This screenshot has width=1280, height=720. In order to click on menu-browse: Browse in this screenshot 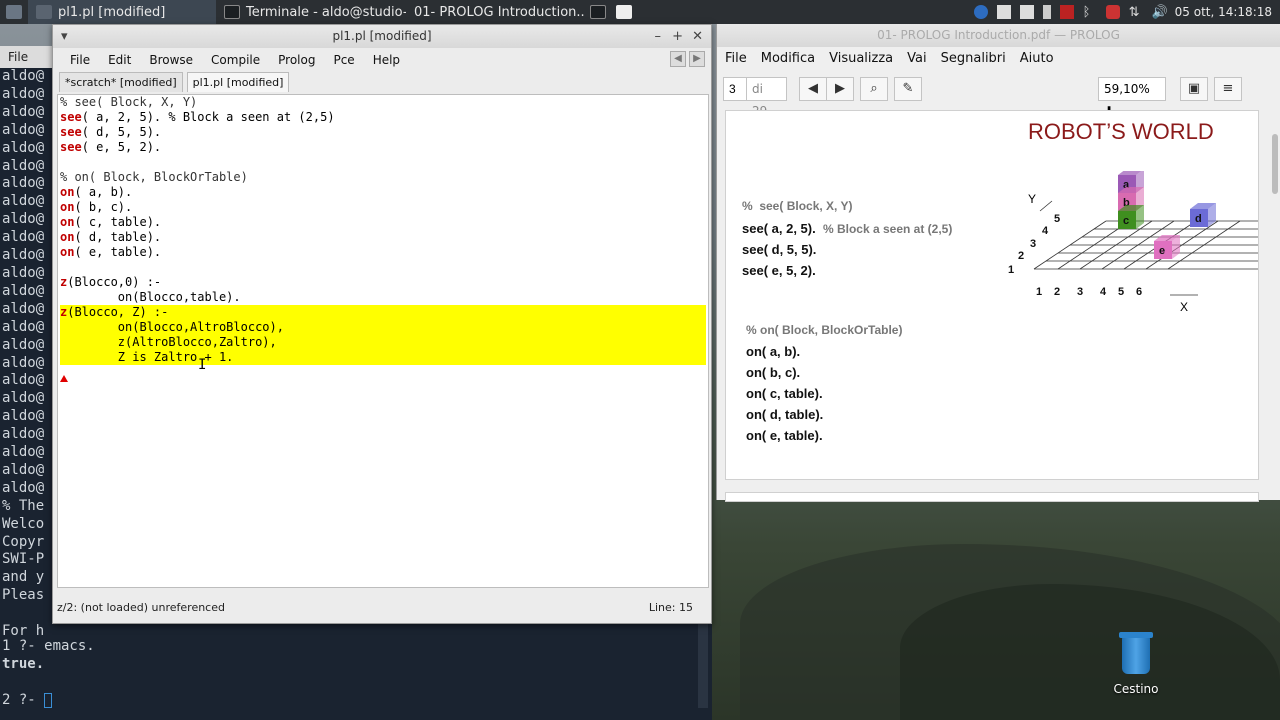, I will do `click(171, 60)`.